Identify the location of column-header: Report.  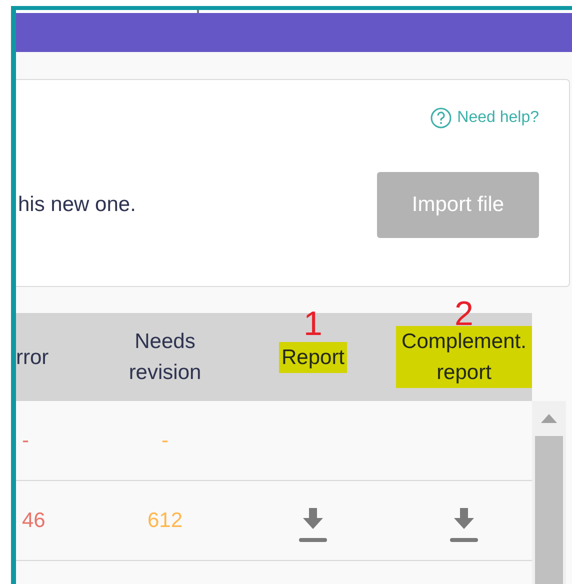
(313, 357).